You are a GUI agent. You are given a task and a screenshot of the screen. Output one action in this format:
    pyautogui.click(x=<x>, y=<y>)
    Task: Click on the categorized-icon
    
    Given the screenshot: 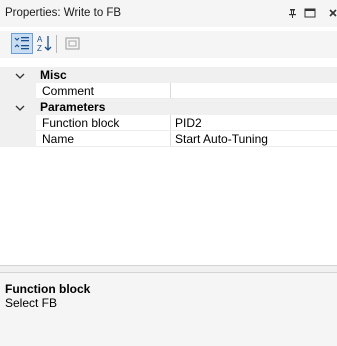 What is the action you would take?
    pyautogui.click(x=21, y=43)
    